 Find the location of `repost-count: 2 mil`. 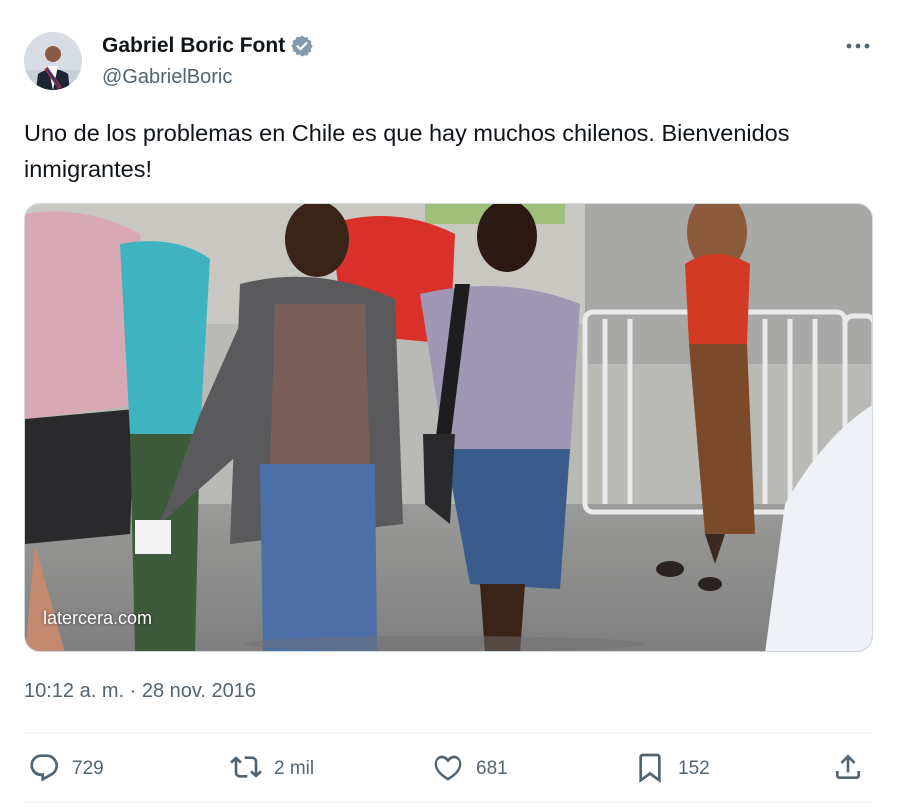

repost-count: 2 mil is located at coordinates (294, 768).